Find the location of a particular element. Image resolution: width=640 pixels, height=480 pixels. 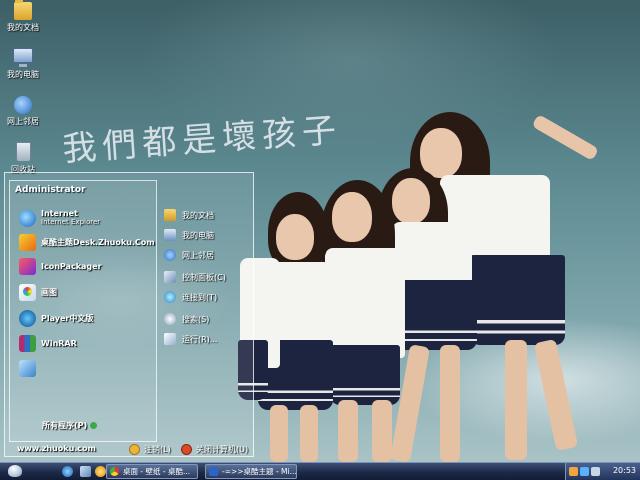

start-right-connect: 连接到(T) is located at coordinates (190, 297).